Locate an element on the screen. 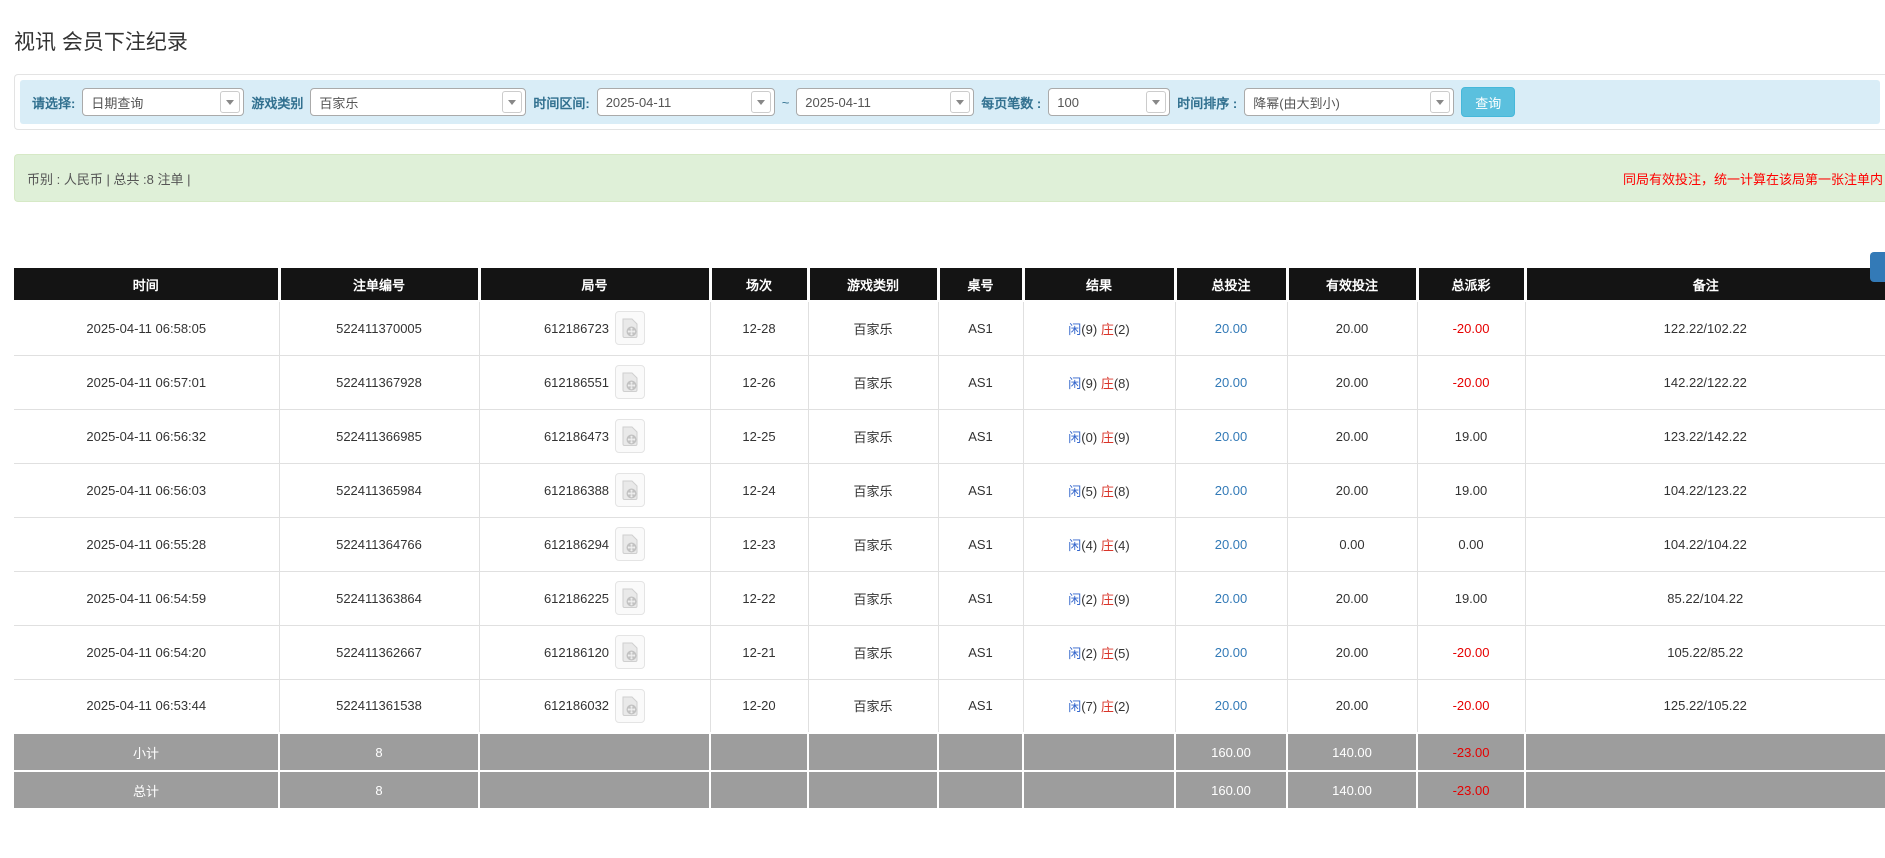  header-table-no: 桌号 is located at coordinates (979, 285).